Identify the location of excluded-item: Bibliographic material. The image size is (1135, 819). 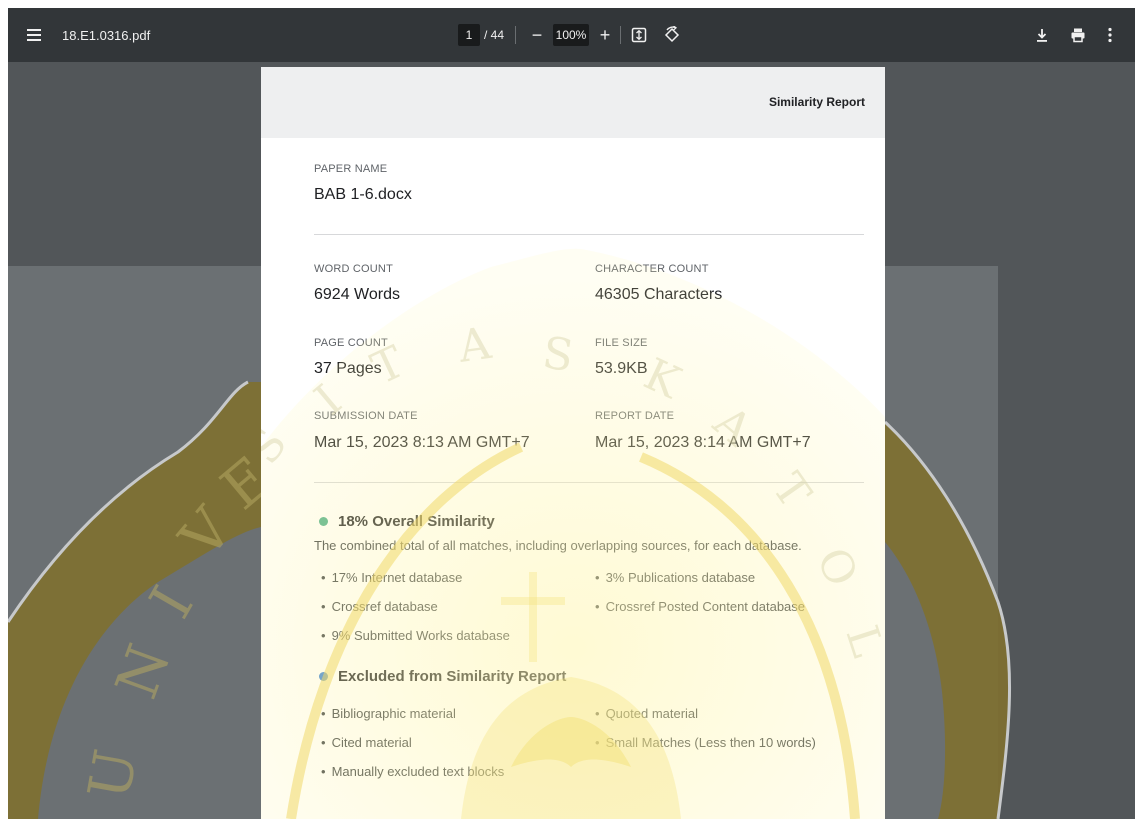
(388, 713).